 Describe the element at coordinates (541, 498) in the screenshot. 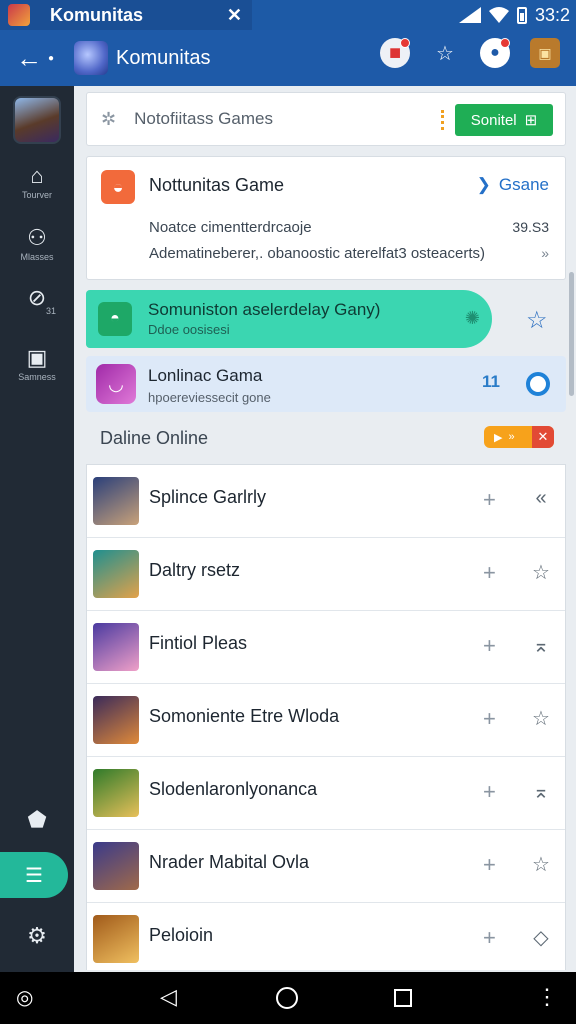

I see `chevron-left-icon: «` at that location.